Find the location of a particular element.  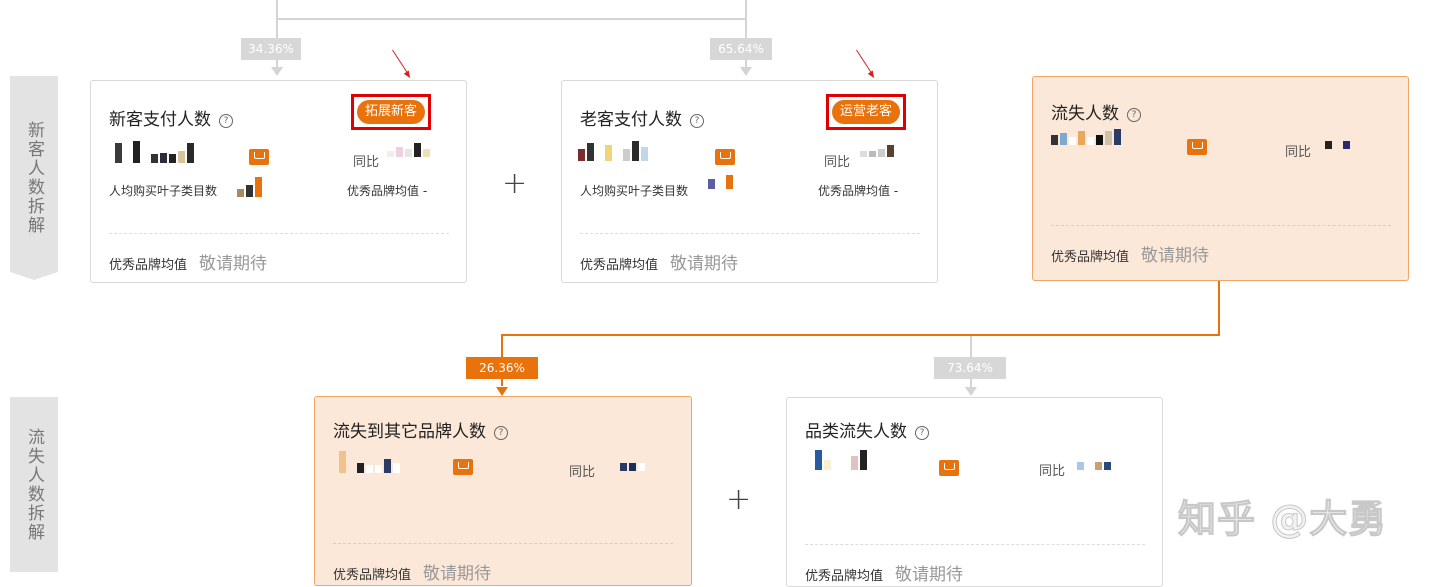

side-label-new-customer: 新客人数拆解 is located at coordinates (34, 178).